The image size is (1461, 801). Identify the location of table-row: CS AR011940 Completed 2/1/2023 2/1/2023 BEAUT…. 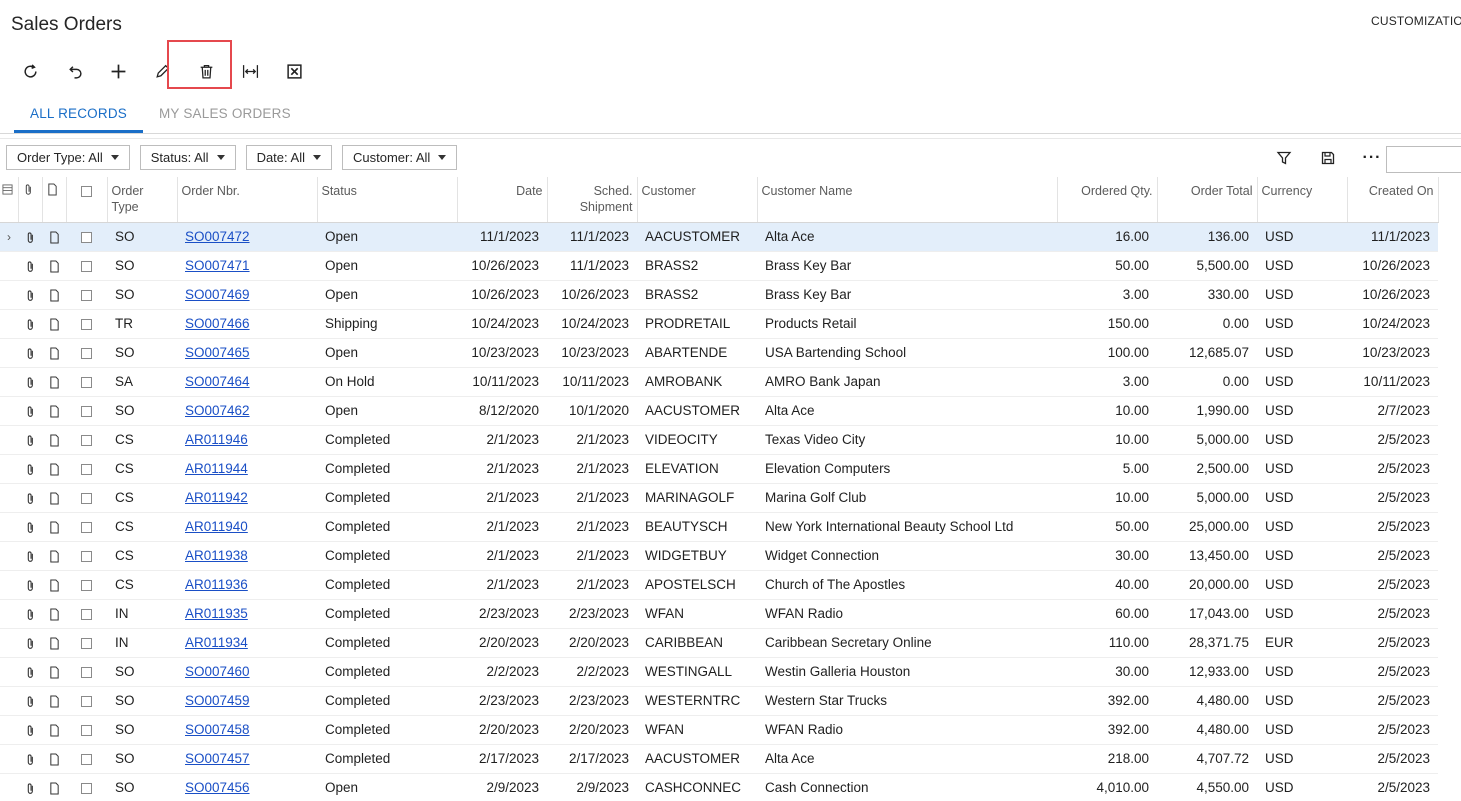
(719, 527).